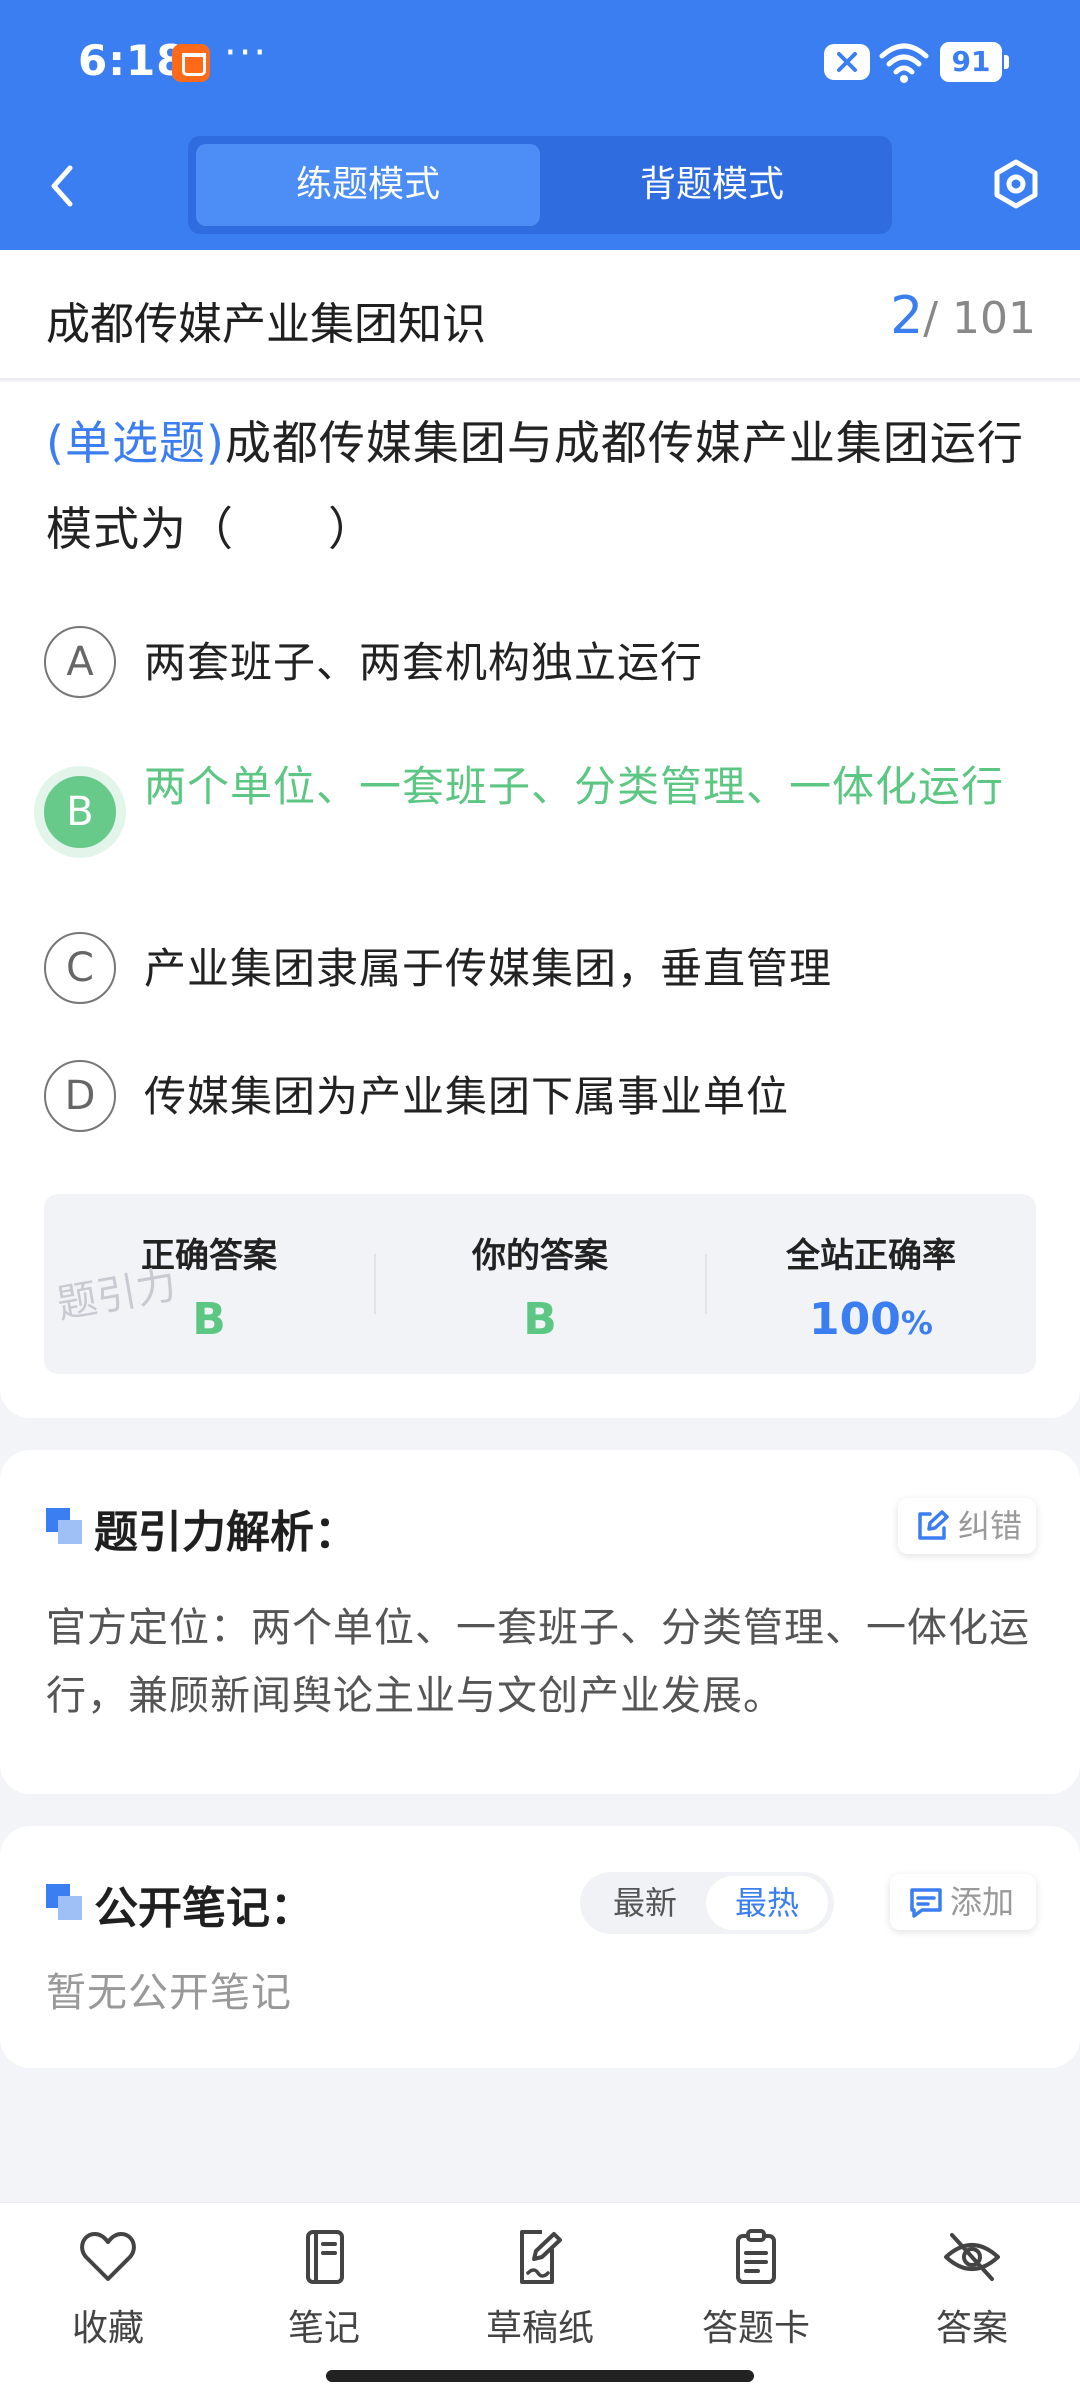  What do you see at coordinates (80, 968) in the screenshot?
I see `option-letter: C` at bounding box center [80, 968].